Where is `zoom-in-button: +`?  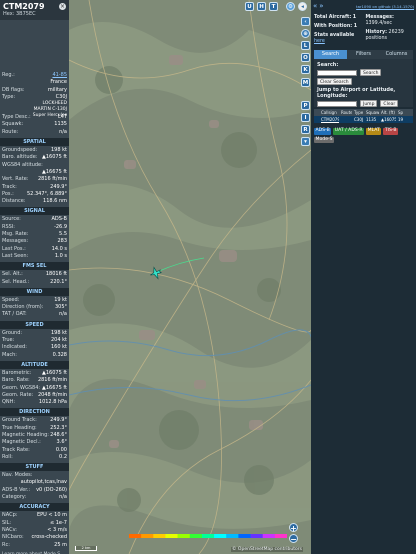 zoom-in-button: + is located at coordinates (293, 528).